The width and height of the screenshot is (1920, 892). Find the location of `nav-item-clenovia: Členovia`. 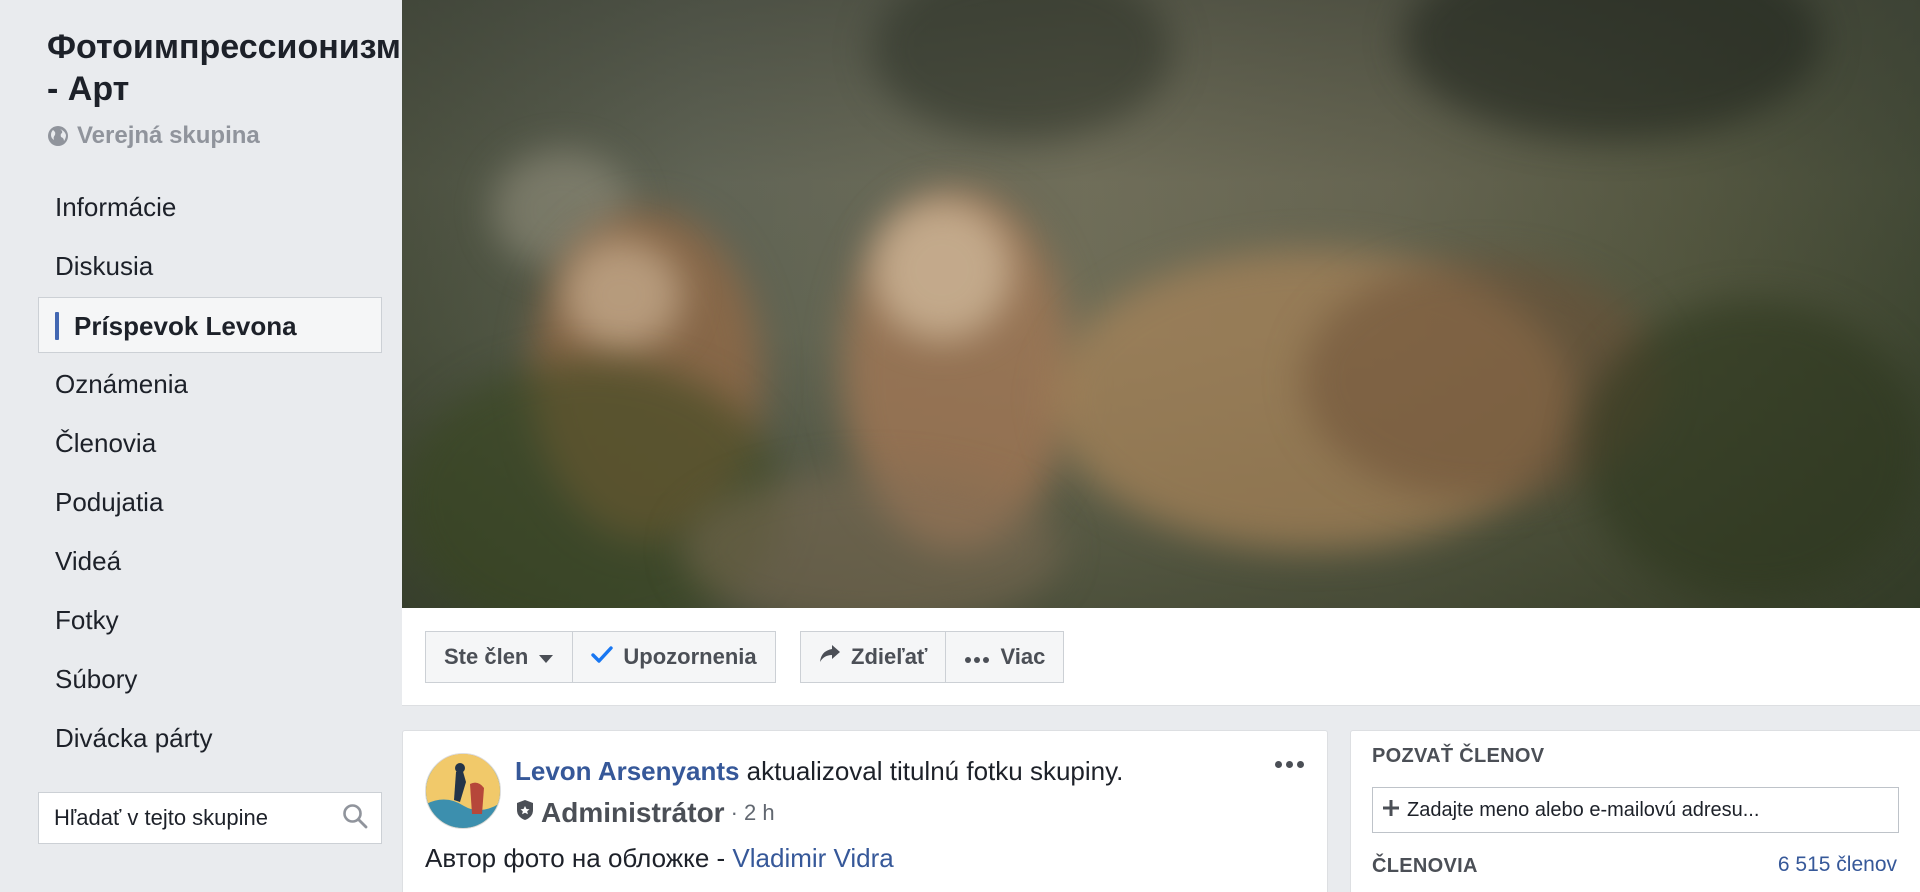

nav-item-clenovia: Členovia is located at coordinates (210, 443).